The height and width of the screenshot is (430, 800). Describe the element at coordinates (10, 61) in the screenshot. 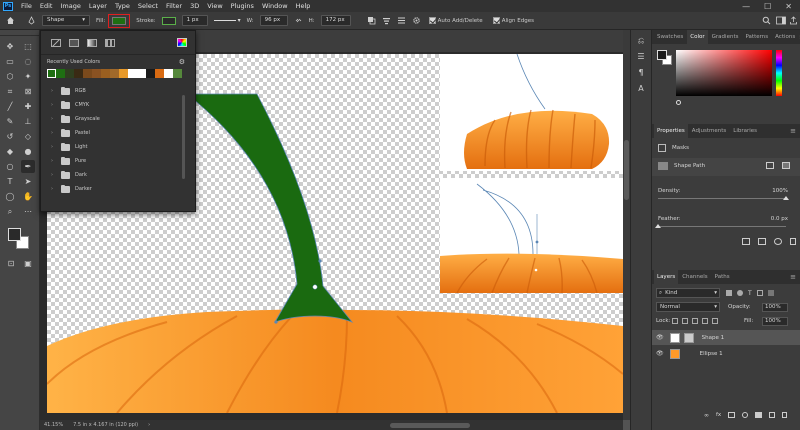

I see `rectangular-marquee-icon: ▭` at that location.